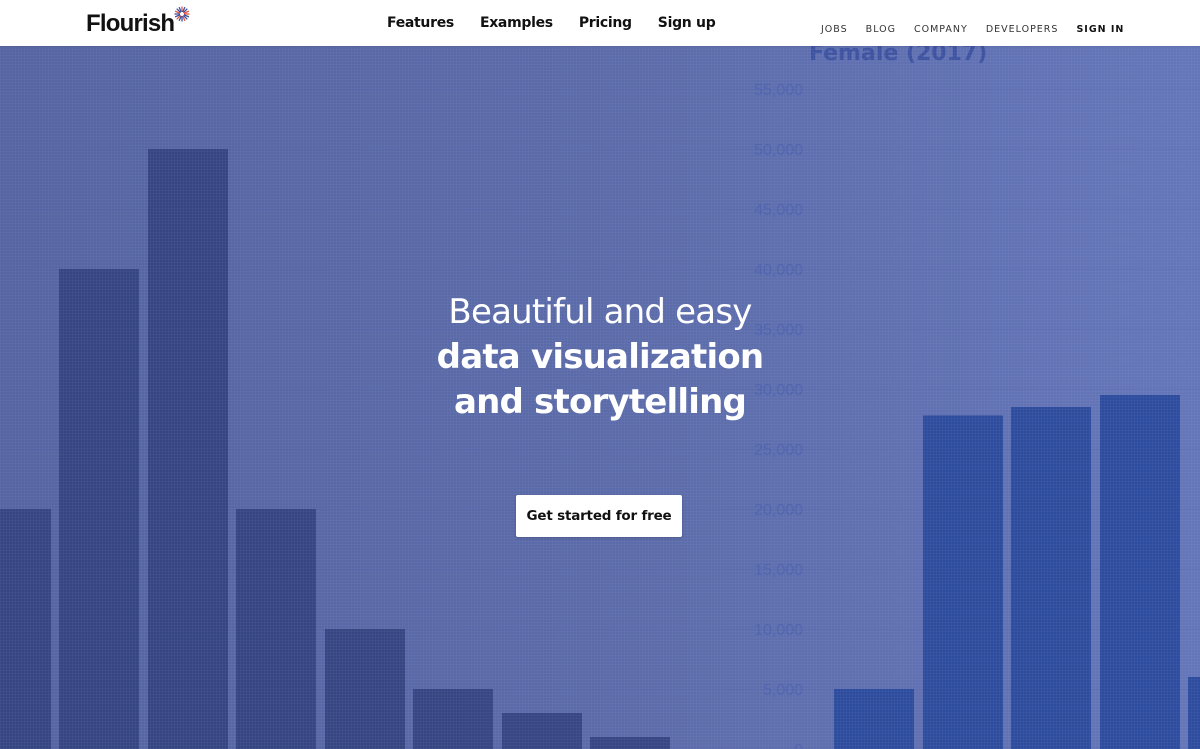 The image size is (1200, 749). Describe the element at coordinates (778, 150) in the screenshot. I see `y-tick-label: 50,000` at that location.